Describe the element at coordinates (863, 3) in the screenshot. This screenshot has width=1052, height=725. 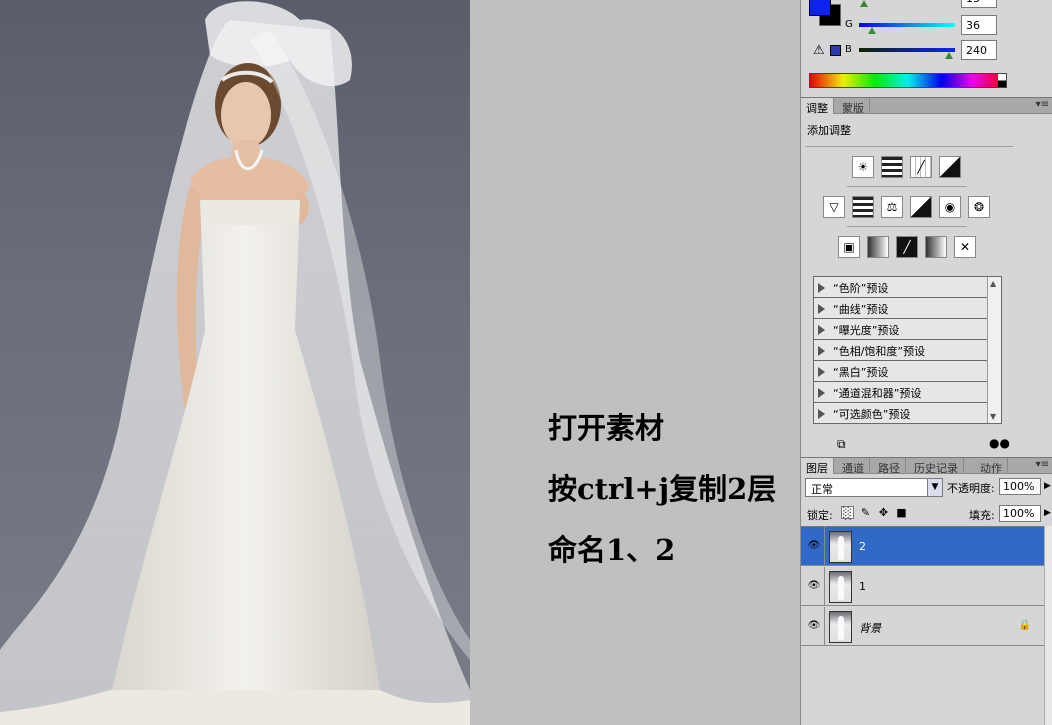
I see `red-slider-thumb` at that location.